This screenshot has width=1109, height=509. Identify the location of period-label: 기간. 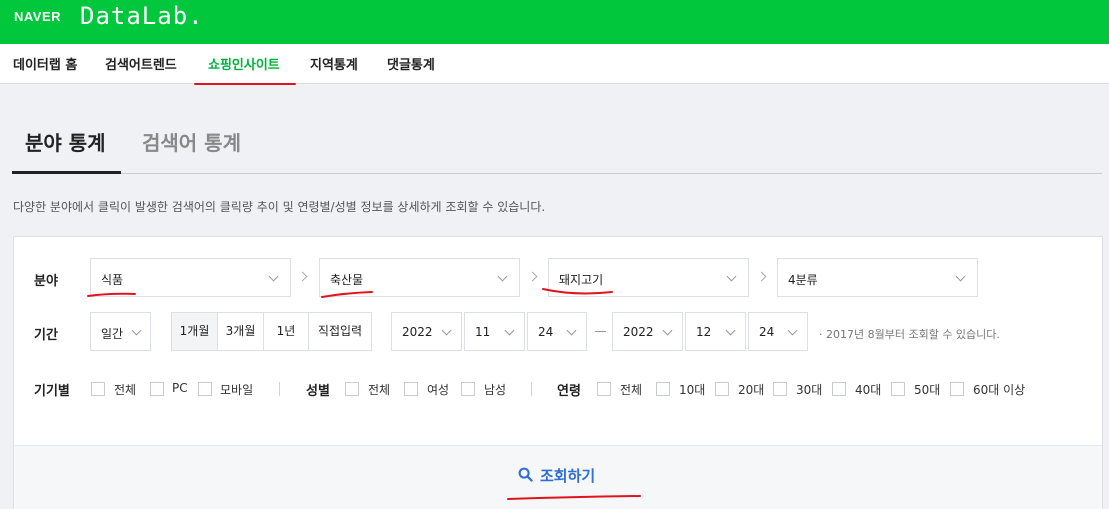
(46, 335).